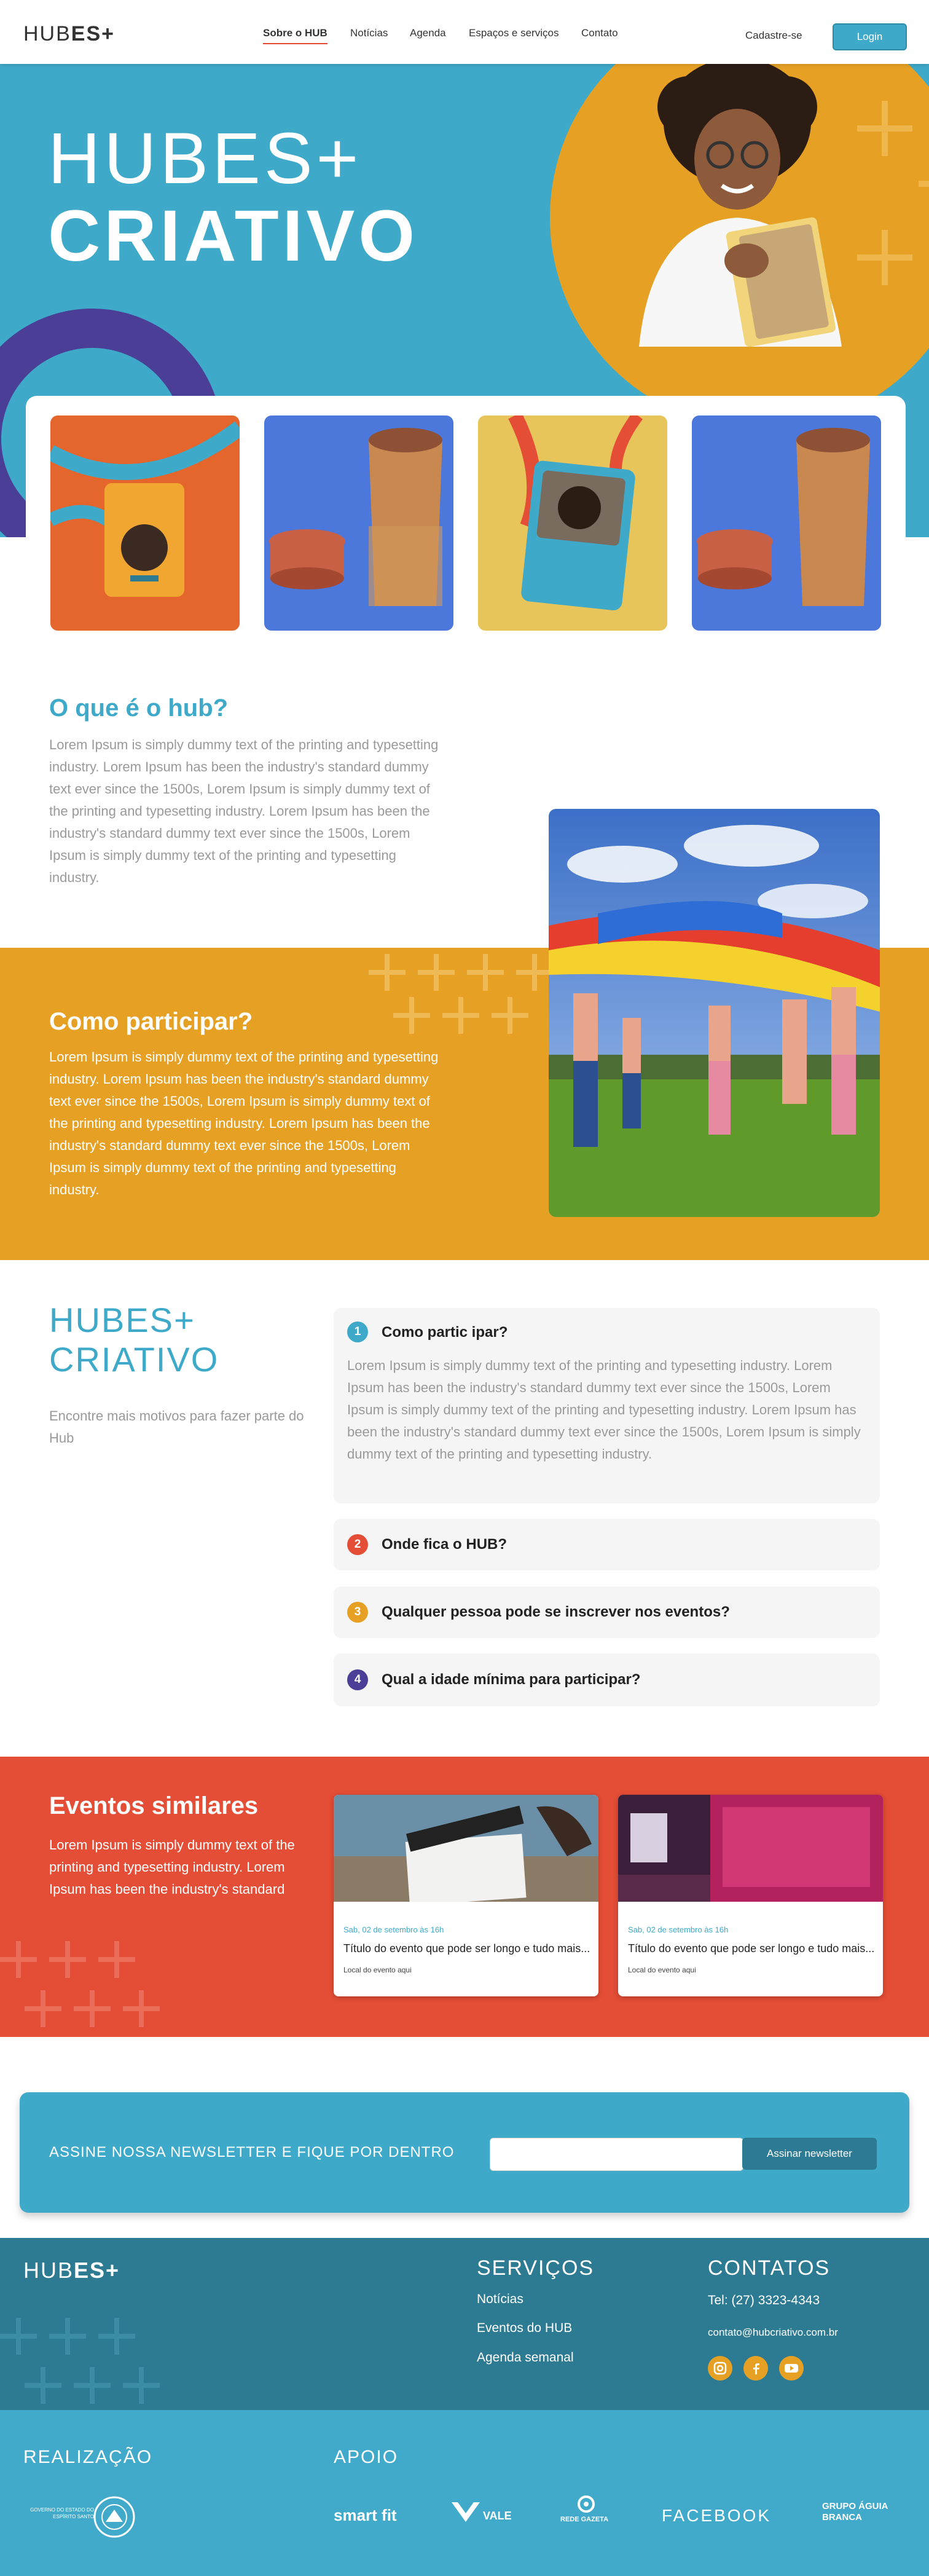 This screenshot has width=929, height=2576. What do you see at coordinates (616, 2155) in the screenshot?
I see `newsletter-email-input` at bounding box center [616, 2155].